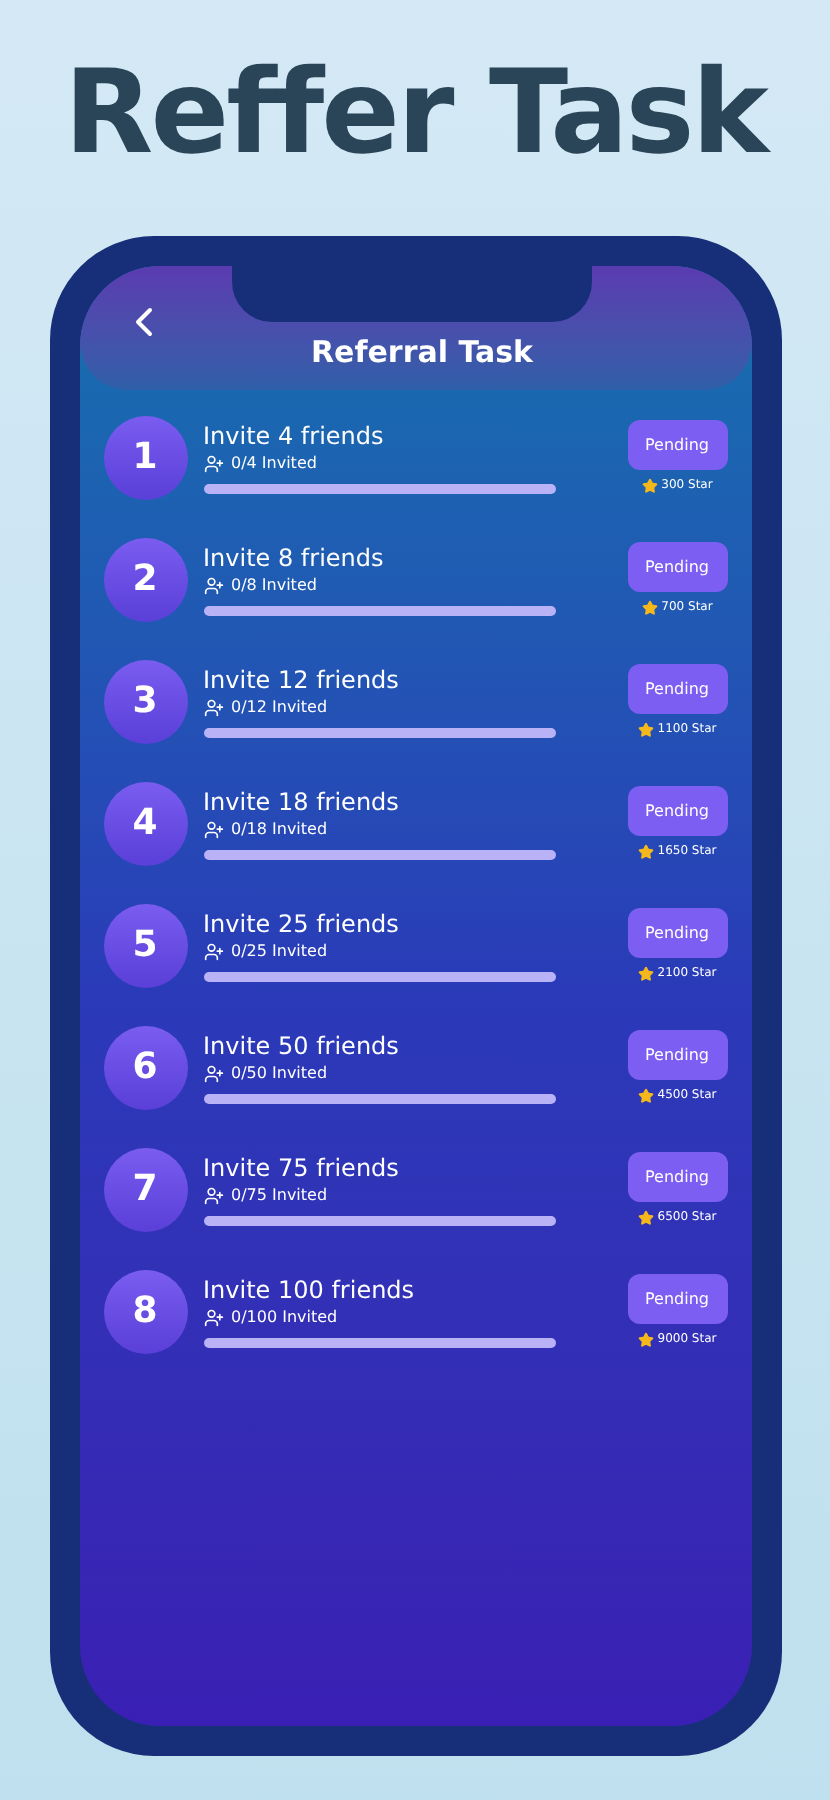  What do you see at coordinates (422, 352) in the screenshot?
I see `screen-title: Referral Task` at bounding box center [422, 352].